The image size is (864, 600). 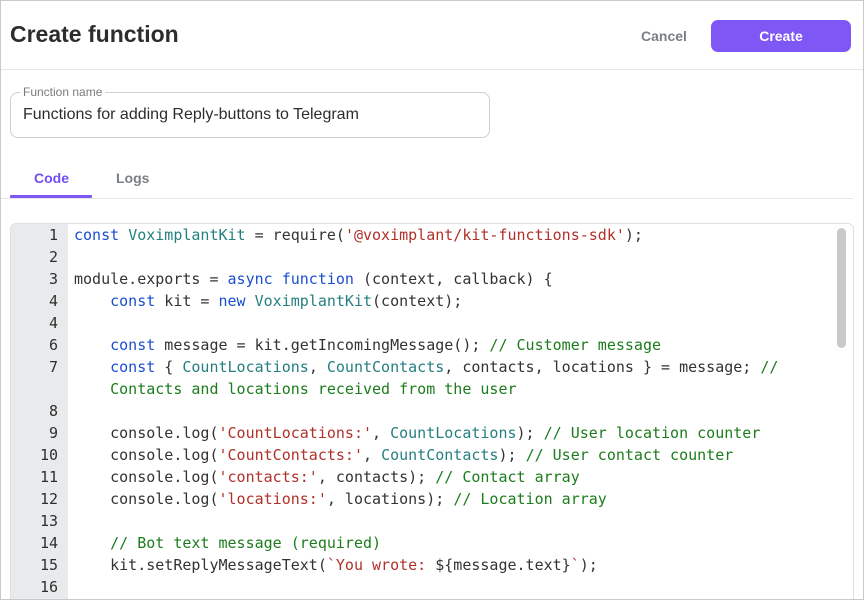 I want to click on code-token: //, so click(x=769, y=367).